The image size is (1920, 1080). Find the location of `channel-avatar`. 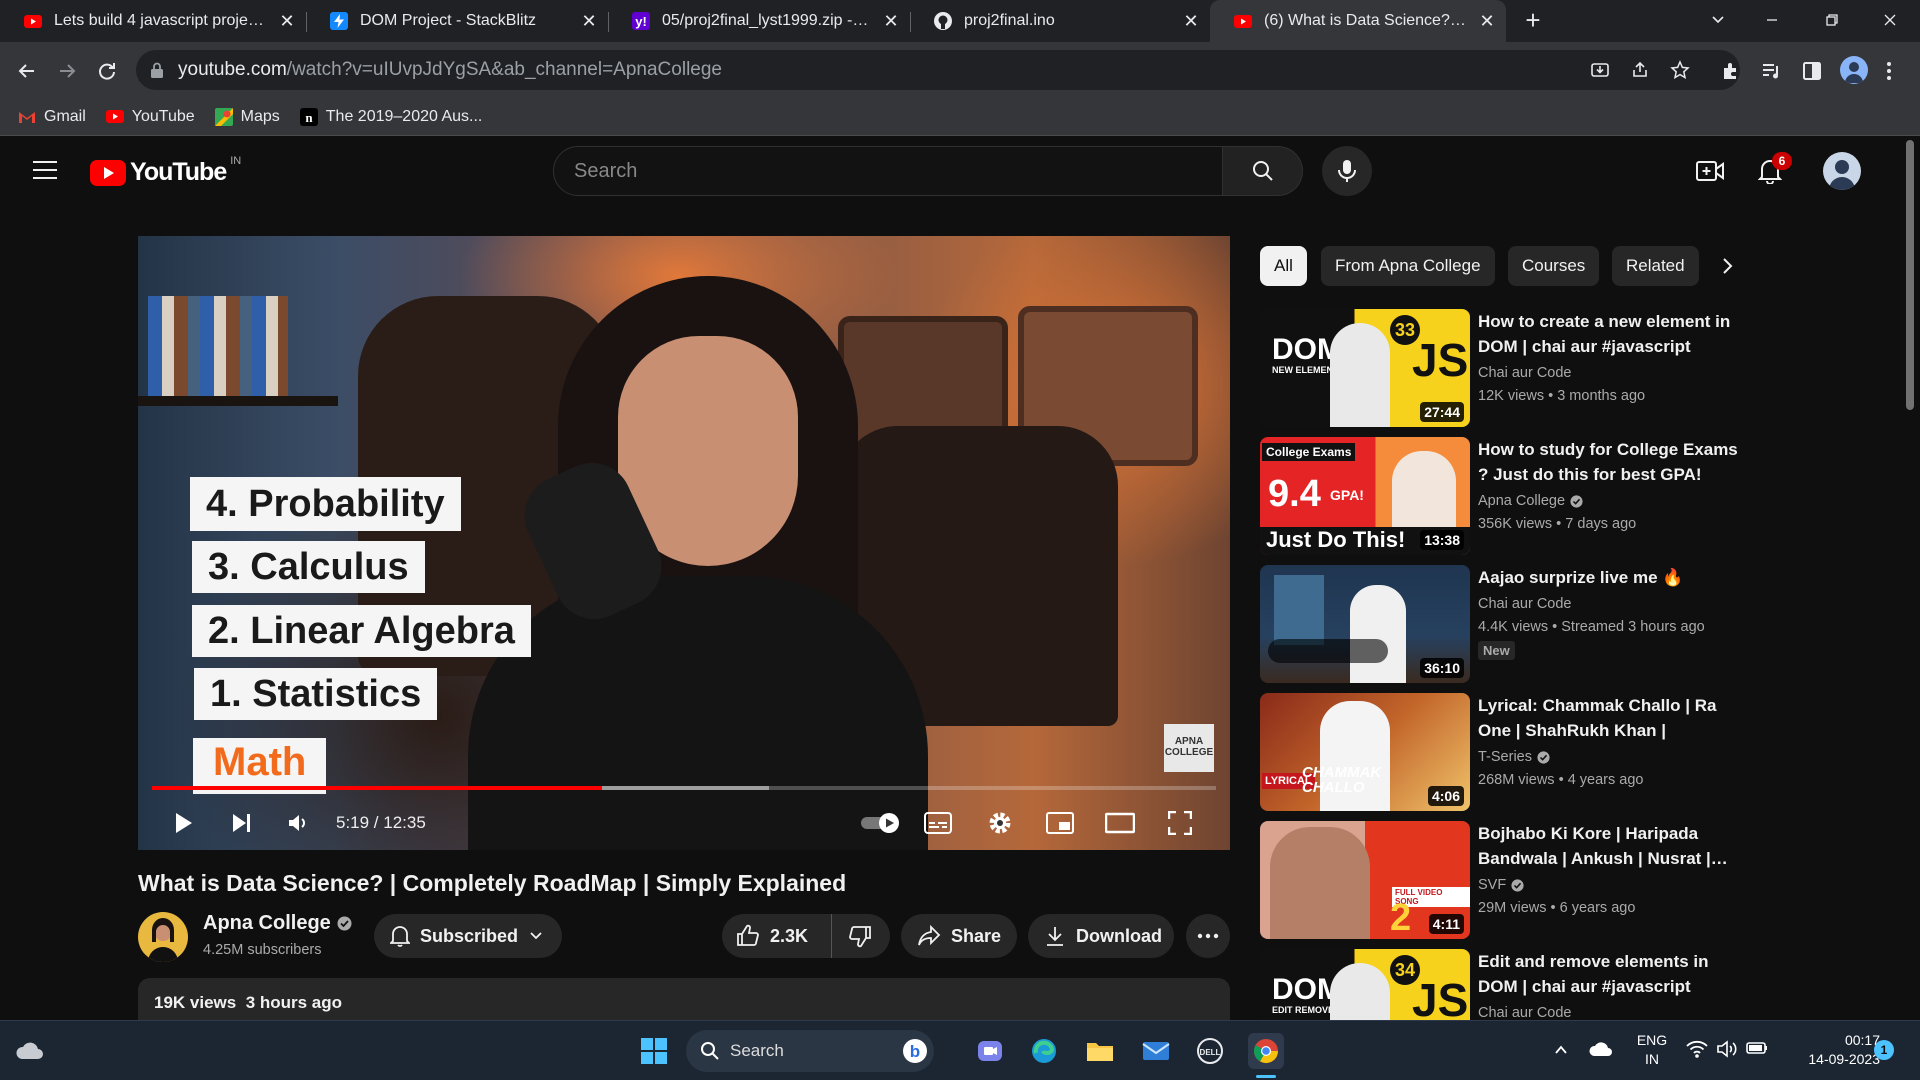

channel-avatar is located at coordinates (163, 937).